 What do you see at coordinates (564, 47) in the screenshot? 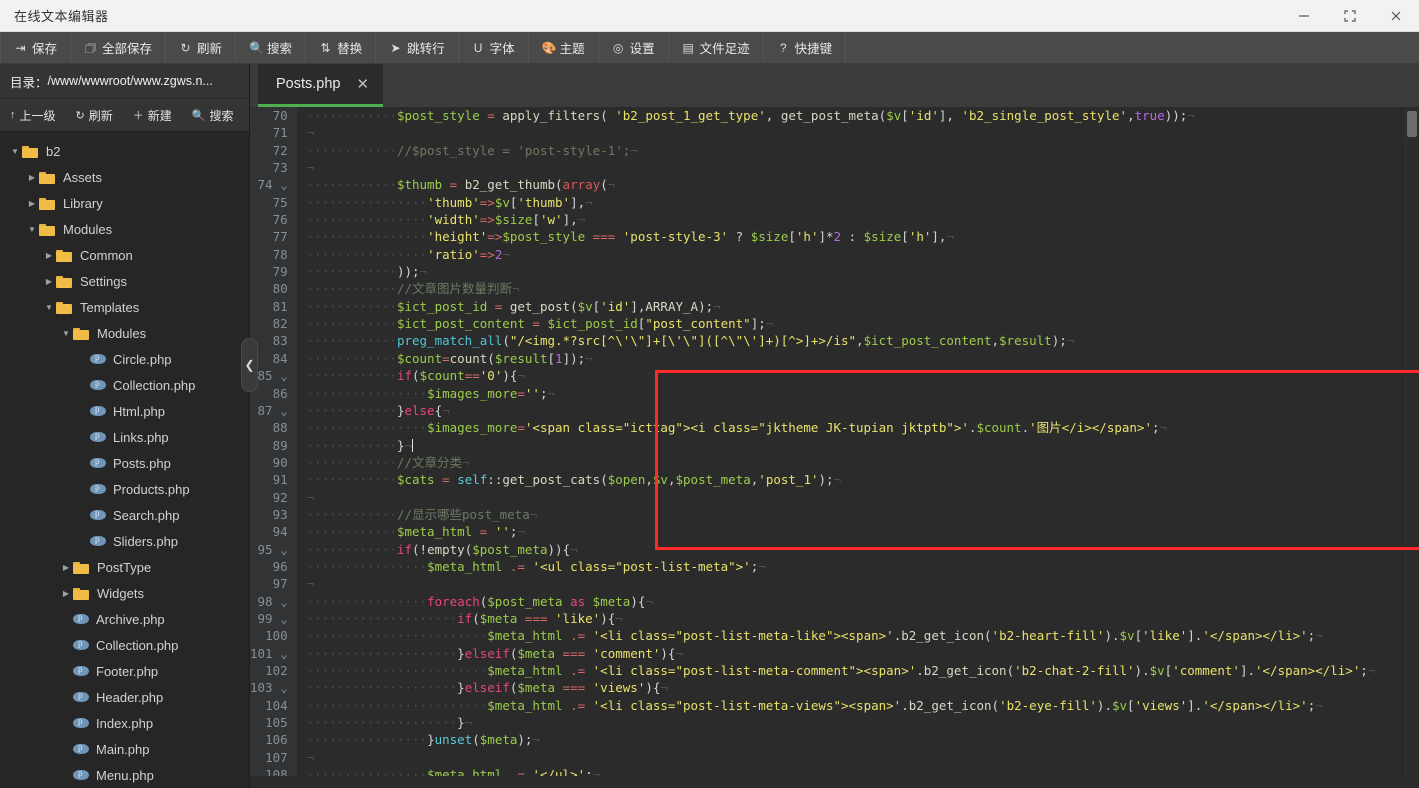
I see `toolbar-item-7: 🎨 主题` at bounding box center [564, 47].